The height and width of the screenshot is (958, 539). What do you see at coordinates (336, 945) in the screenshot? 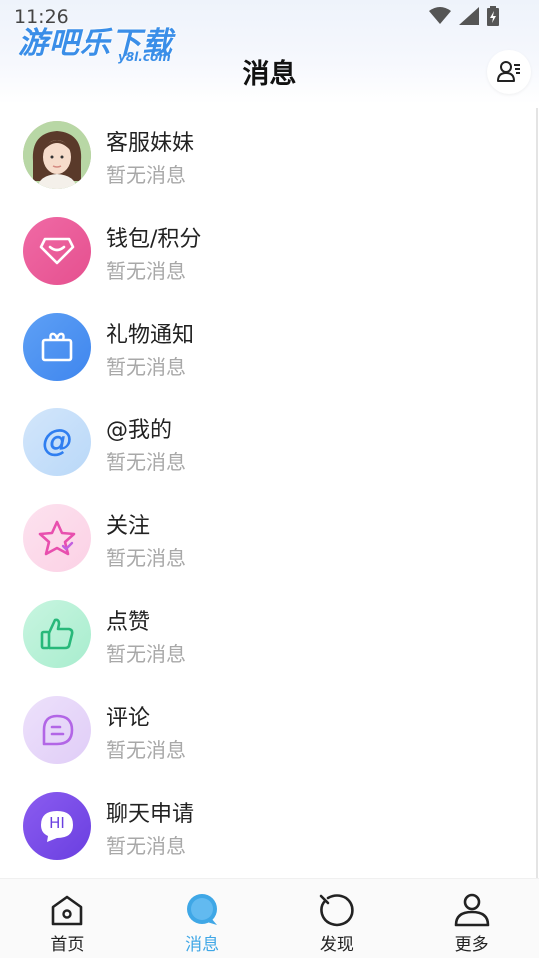
I see `tab-label: 发现` at bounding box center [336, 945].